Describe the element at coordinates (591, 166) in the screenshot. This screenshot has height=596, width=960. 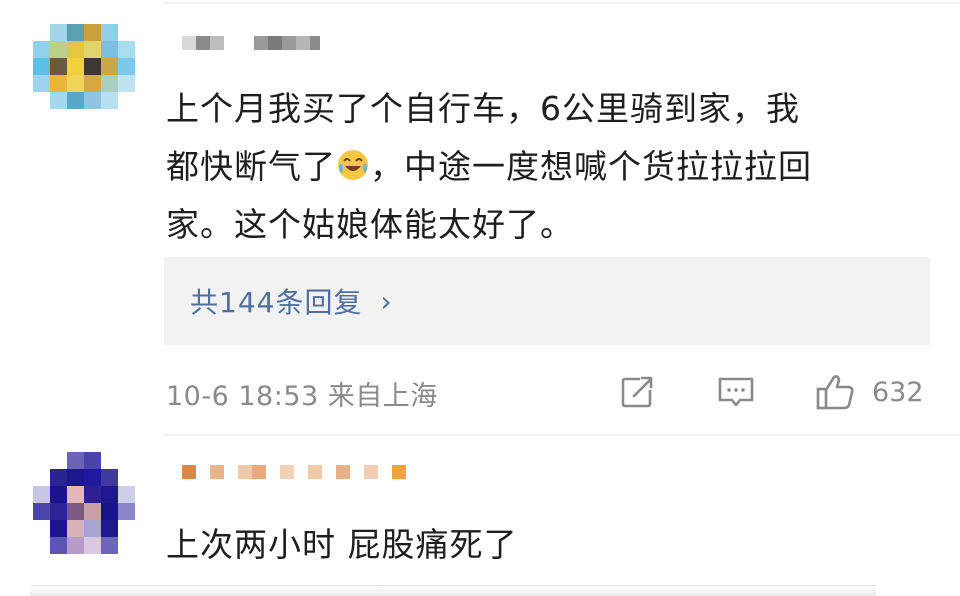
I see `comment-text-line: ，中途一度想喊个货拉拉拉回` at that location.